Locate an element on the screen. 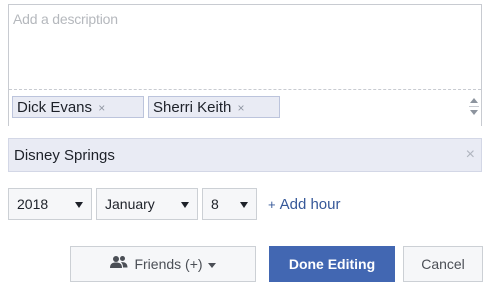 This screenshot has width=483, height=283. friends-icon is located at coordinates (119, 264).